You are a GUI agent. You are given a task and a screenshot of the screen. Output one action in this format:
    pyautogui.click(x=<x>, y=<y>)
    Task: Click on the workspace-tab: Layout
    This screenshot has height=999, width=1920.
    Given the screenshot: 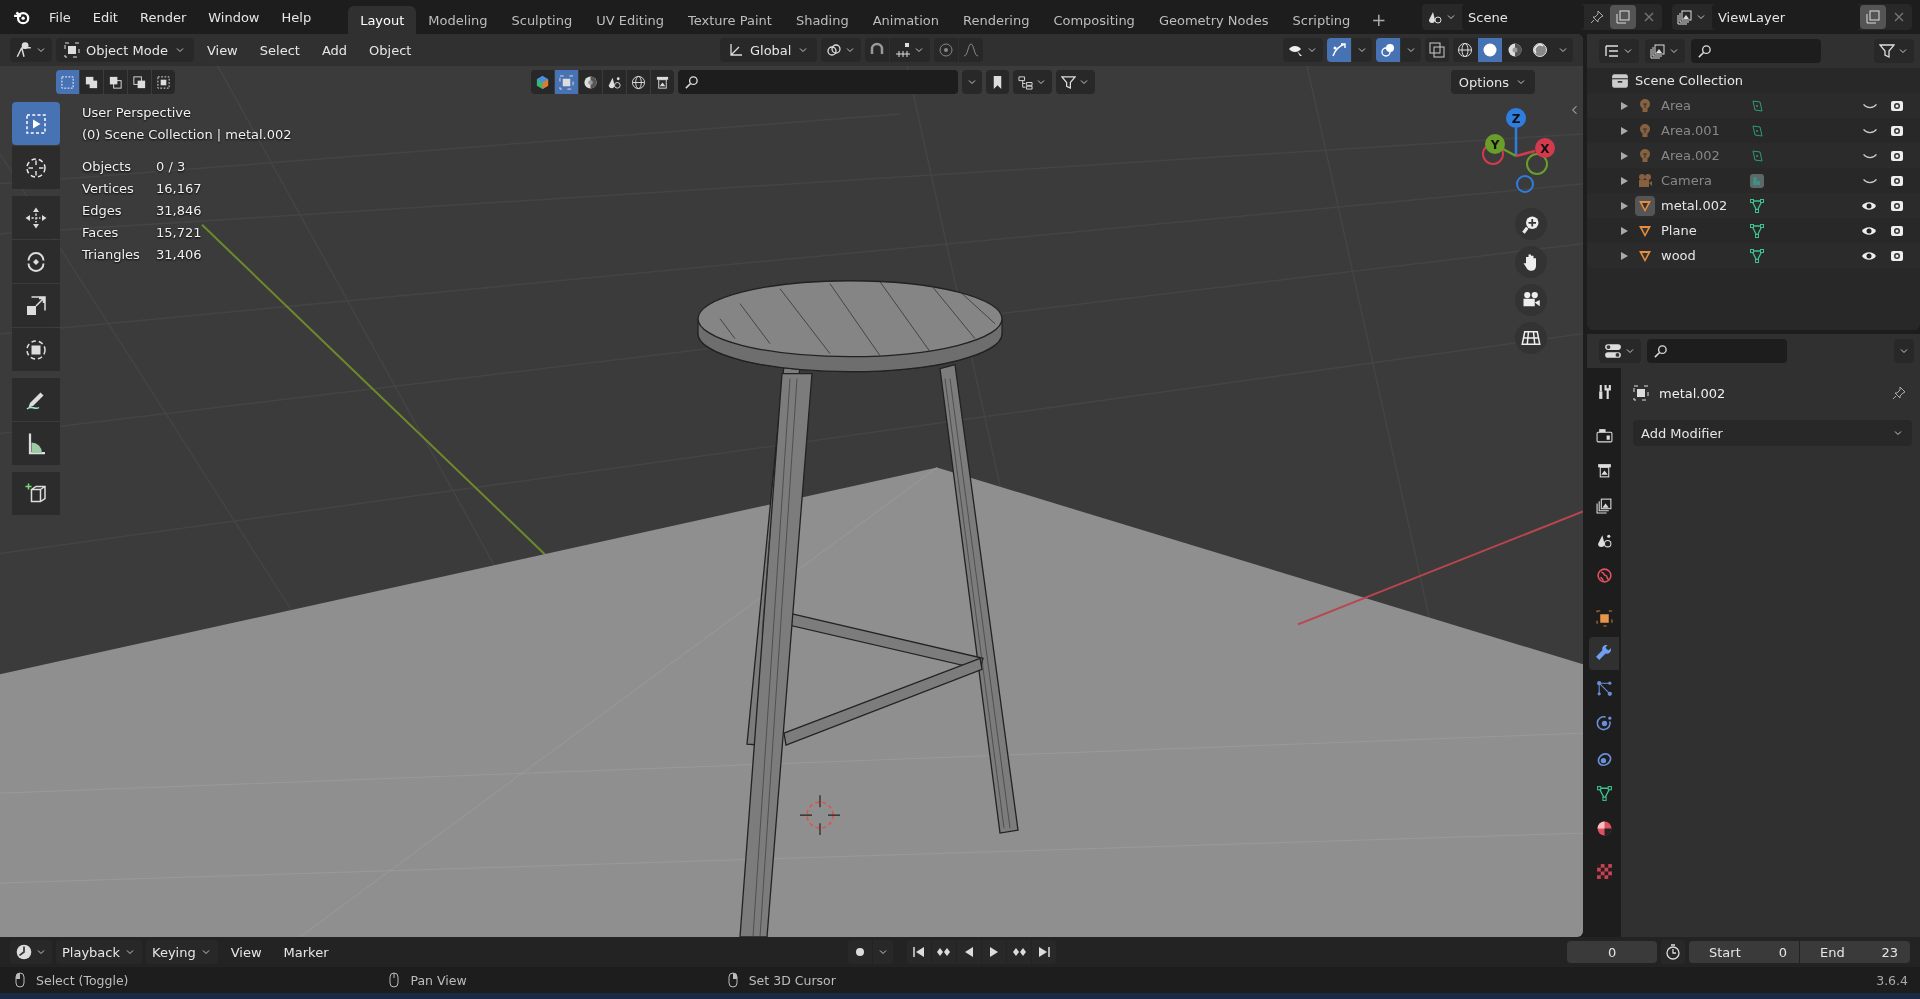 What is the action you would take?
    pyautogui.click(x=382, y=20)
    